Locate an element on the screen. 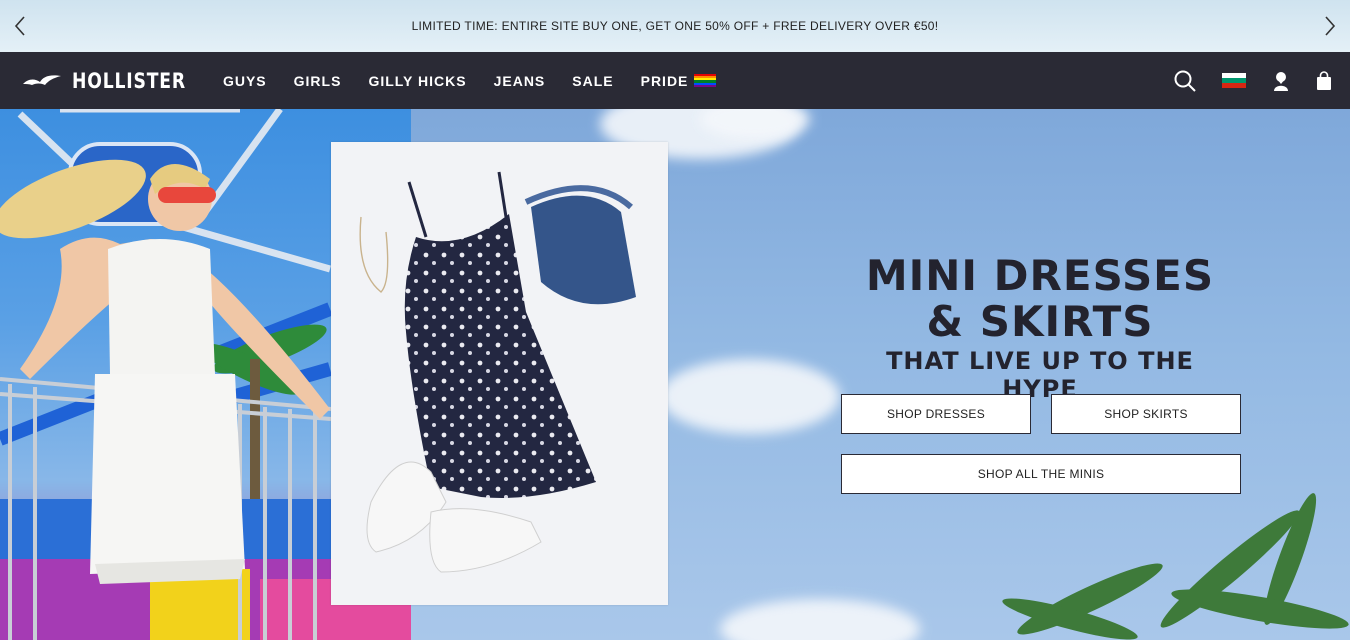  nav-link-gilly-hicks: GILLY HICKS is located at coordinates (417, 81).